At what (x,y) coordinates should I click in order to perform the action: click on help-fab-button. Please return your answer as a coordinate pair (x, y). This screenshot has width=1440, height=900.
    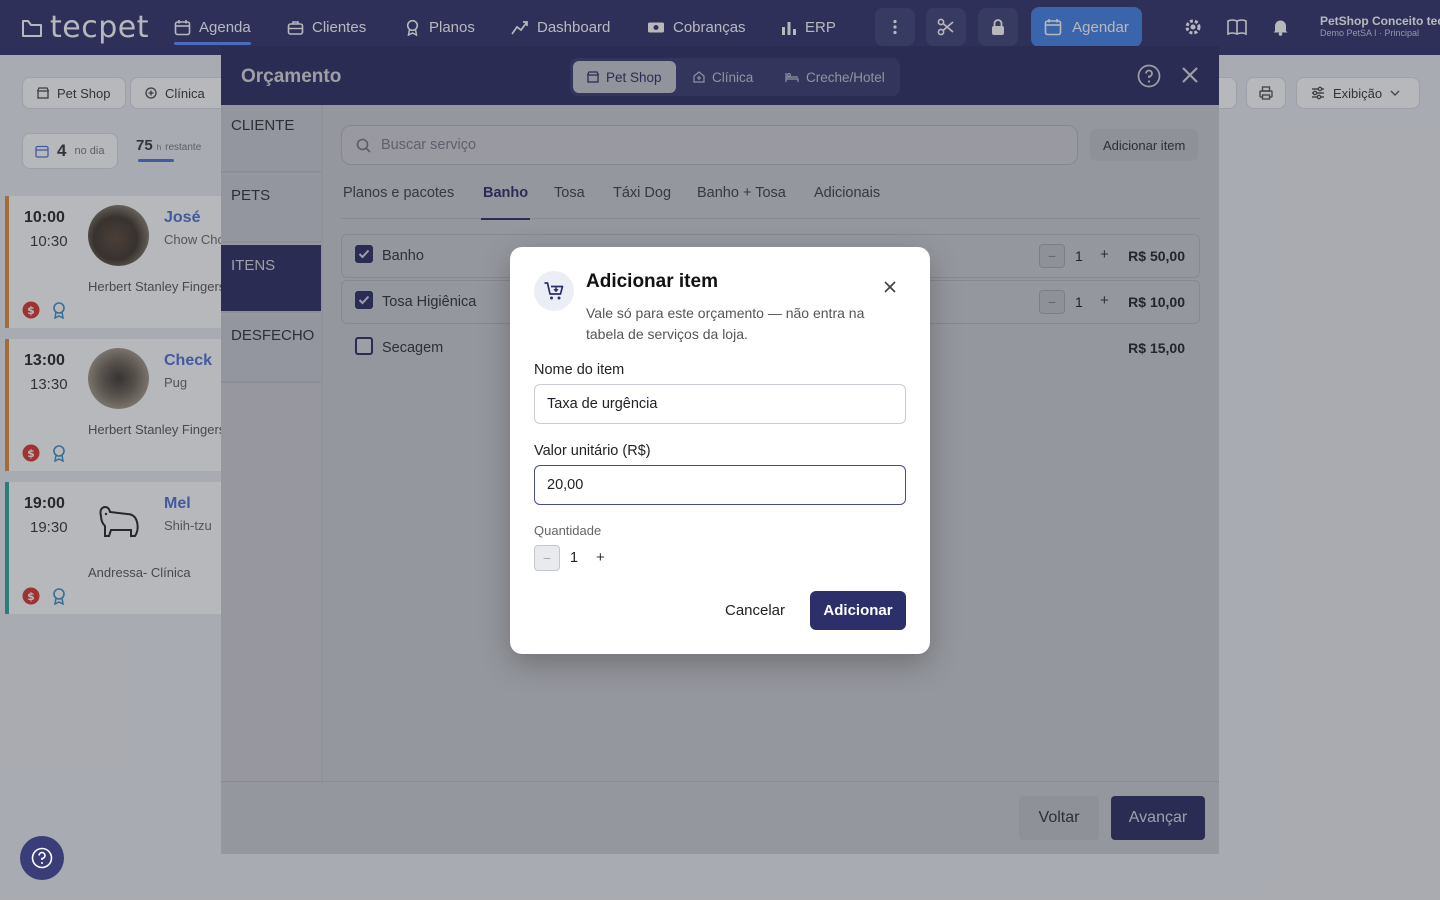
    Looking at the image, I should click on (42, 858).